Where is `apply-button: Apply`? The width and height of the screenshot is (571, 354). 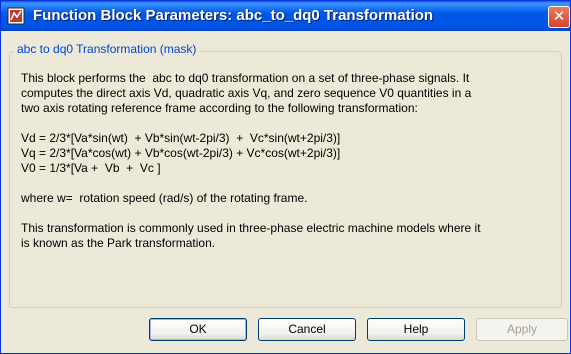
apply-button: Apply is located at coordinates (522, 329).